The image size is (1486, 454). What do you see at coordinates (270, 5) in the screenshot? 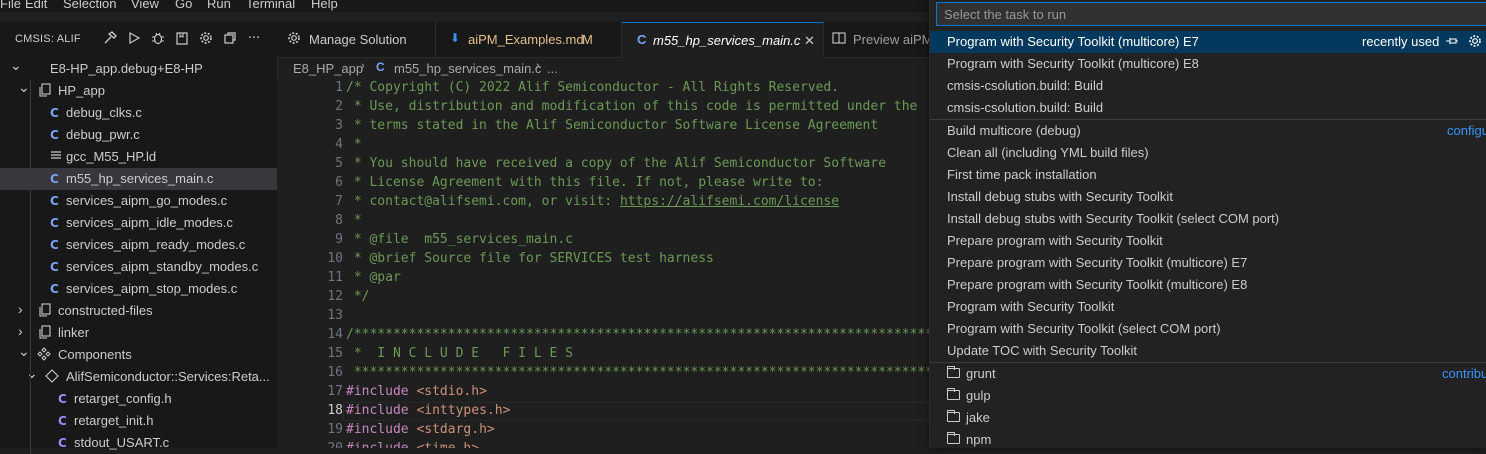
I see `menu-terminal: Terminal` at bounding box center [270, 5].